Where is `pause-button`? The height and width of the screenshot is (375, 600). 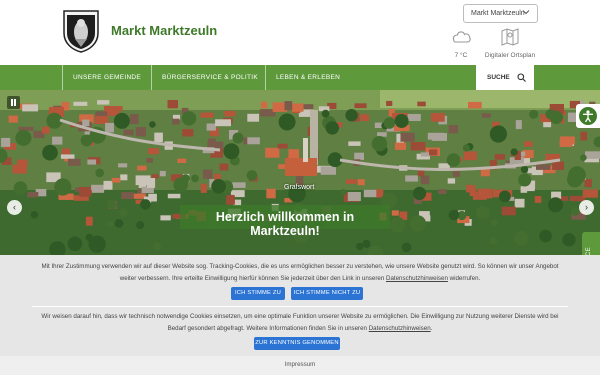
pause-button is located at coordinates (13, 102).